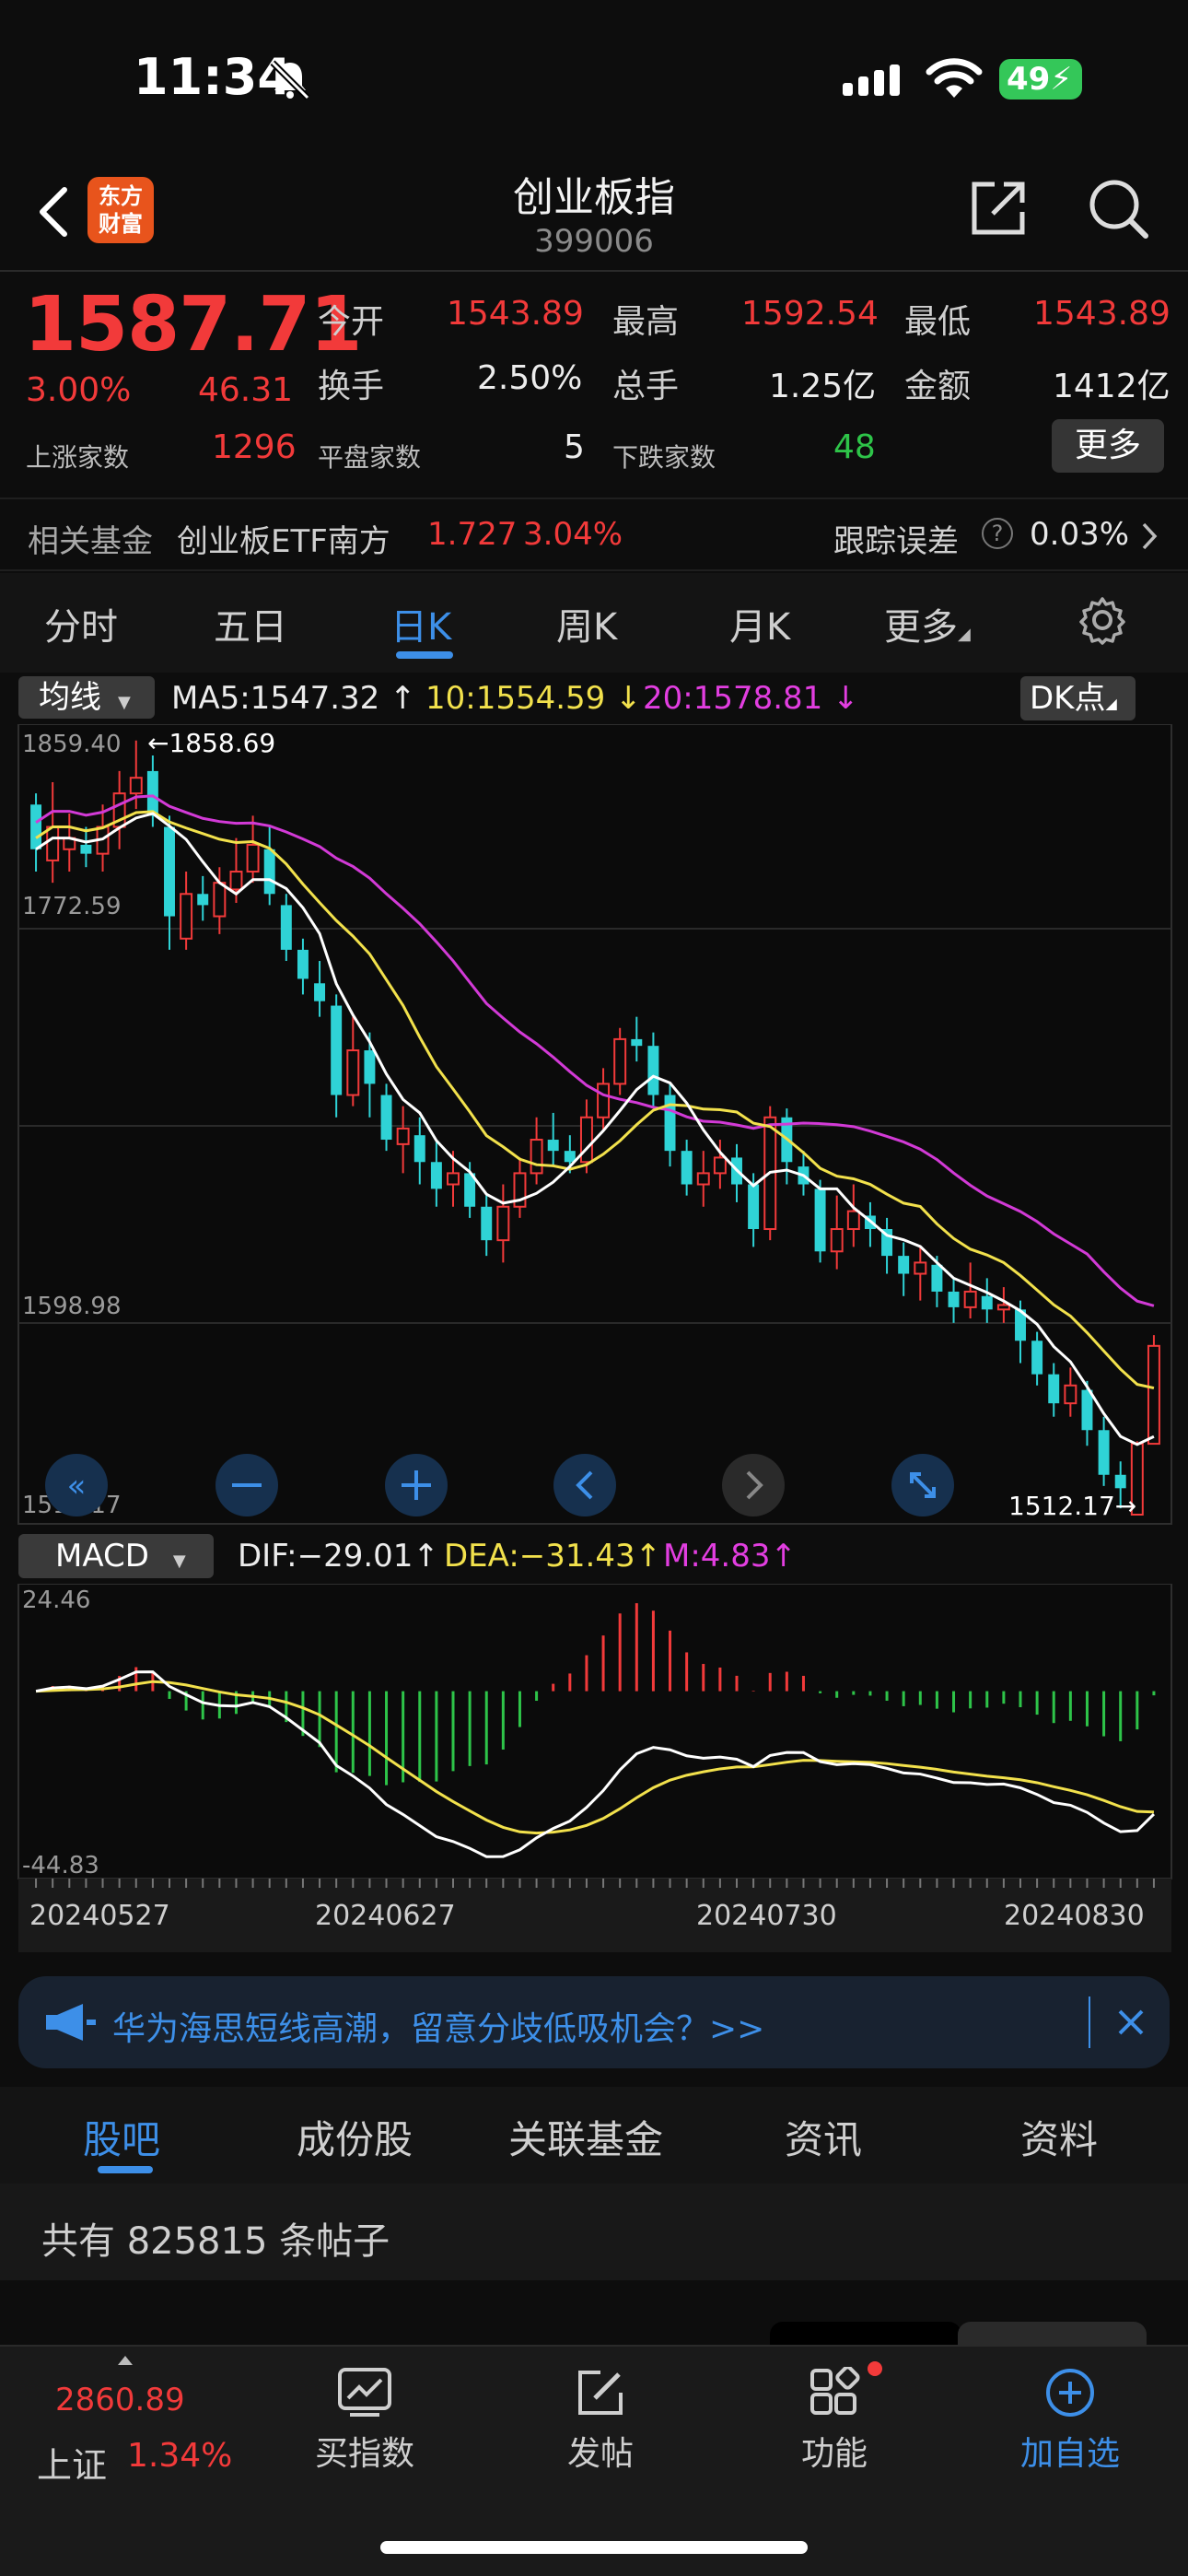 The image size is (1188, 2576). I want to click on tab-more: 更多◢, so click(927, 623).